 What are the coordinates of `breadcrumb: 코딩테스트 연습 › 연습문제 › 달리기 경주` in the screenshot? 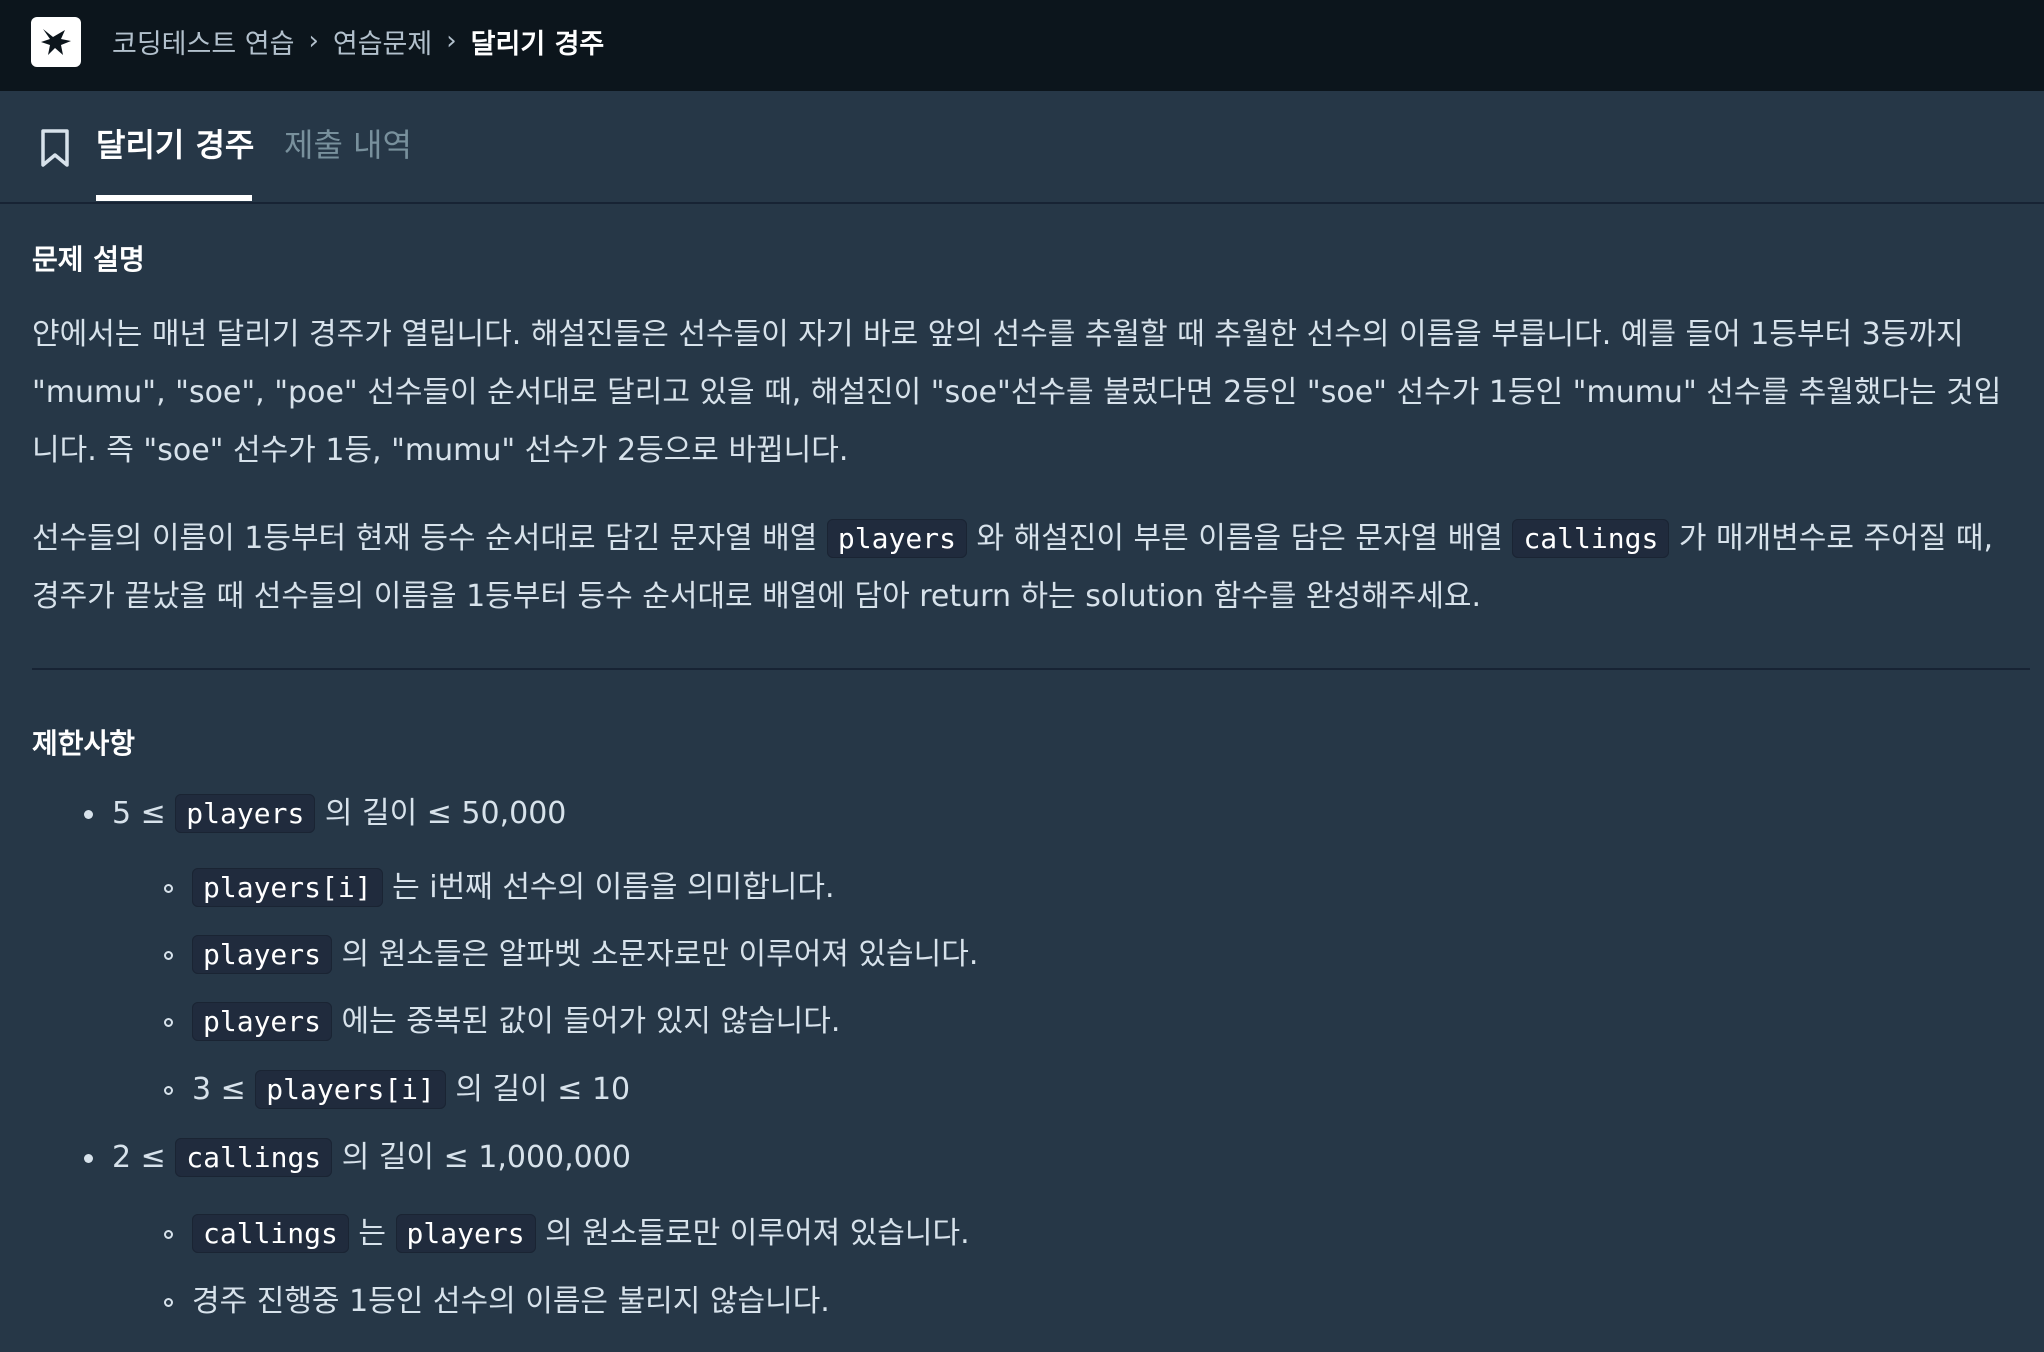 It's located at (358, 41).